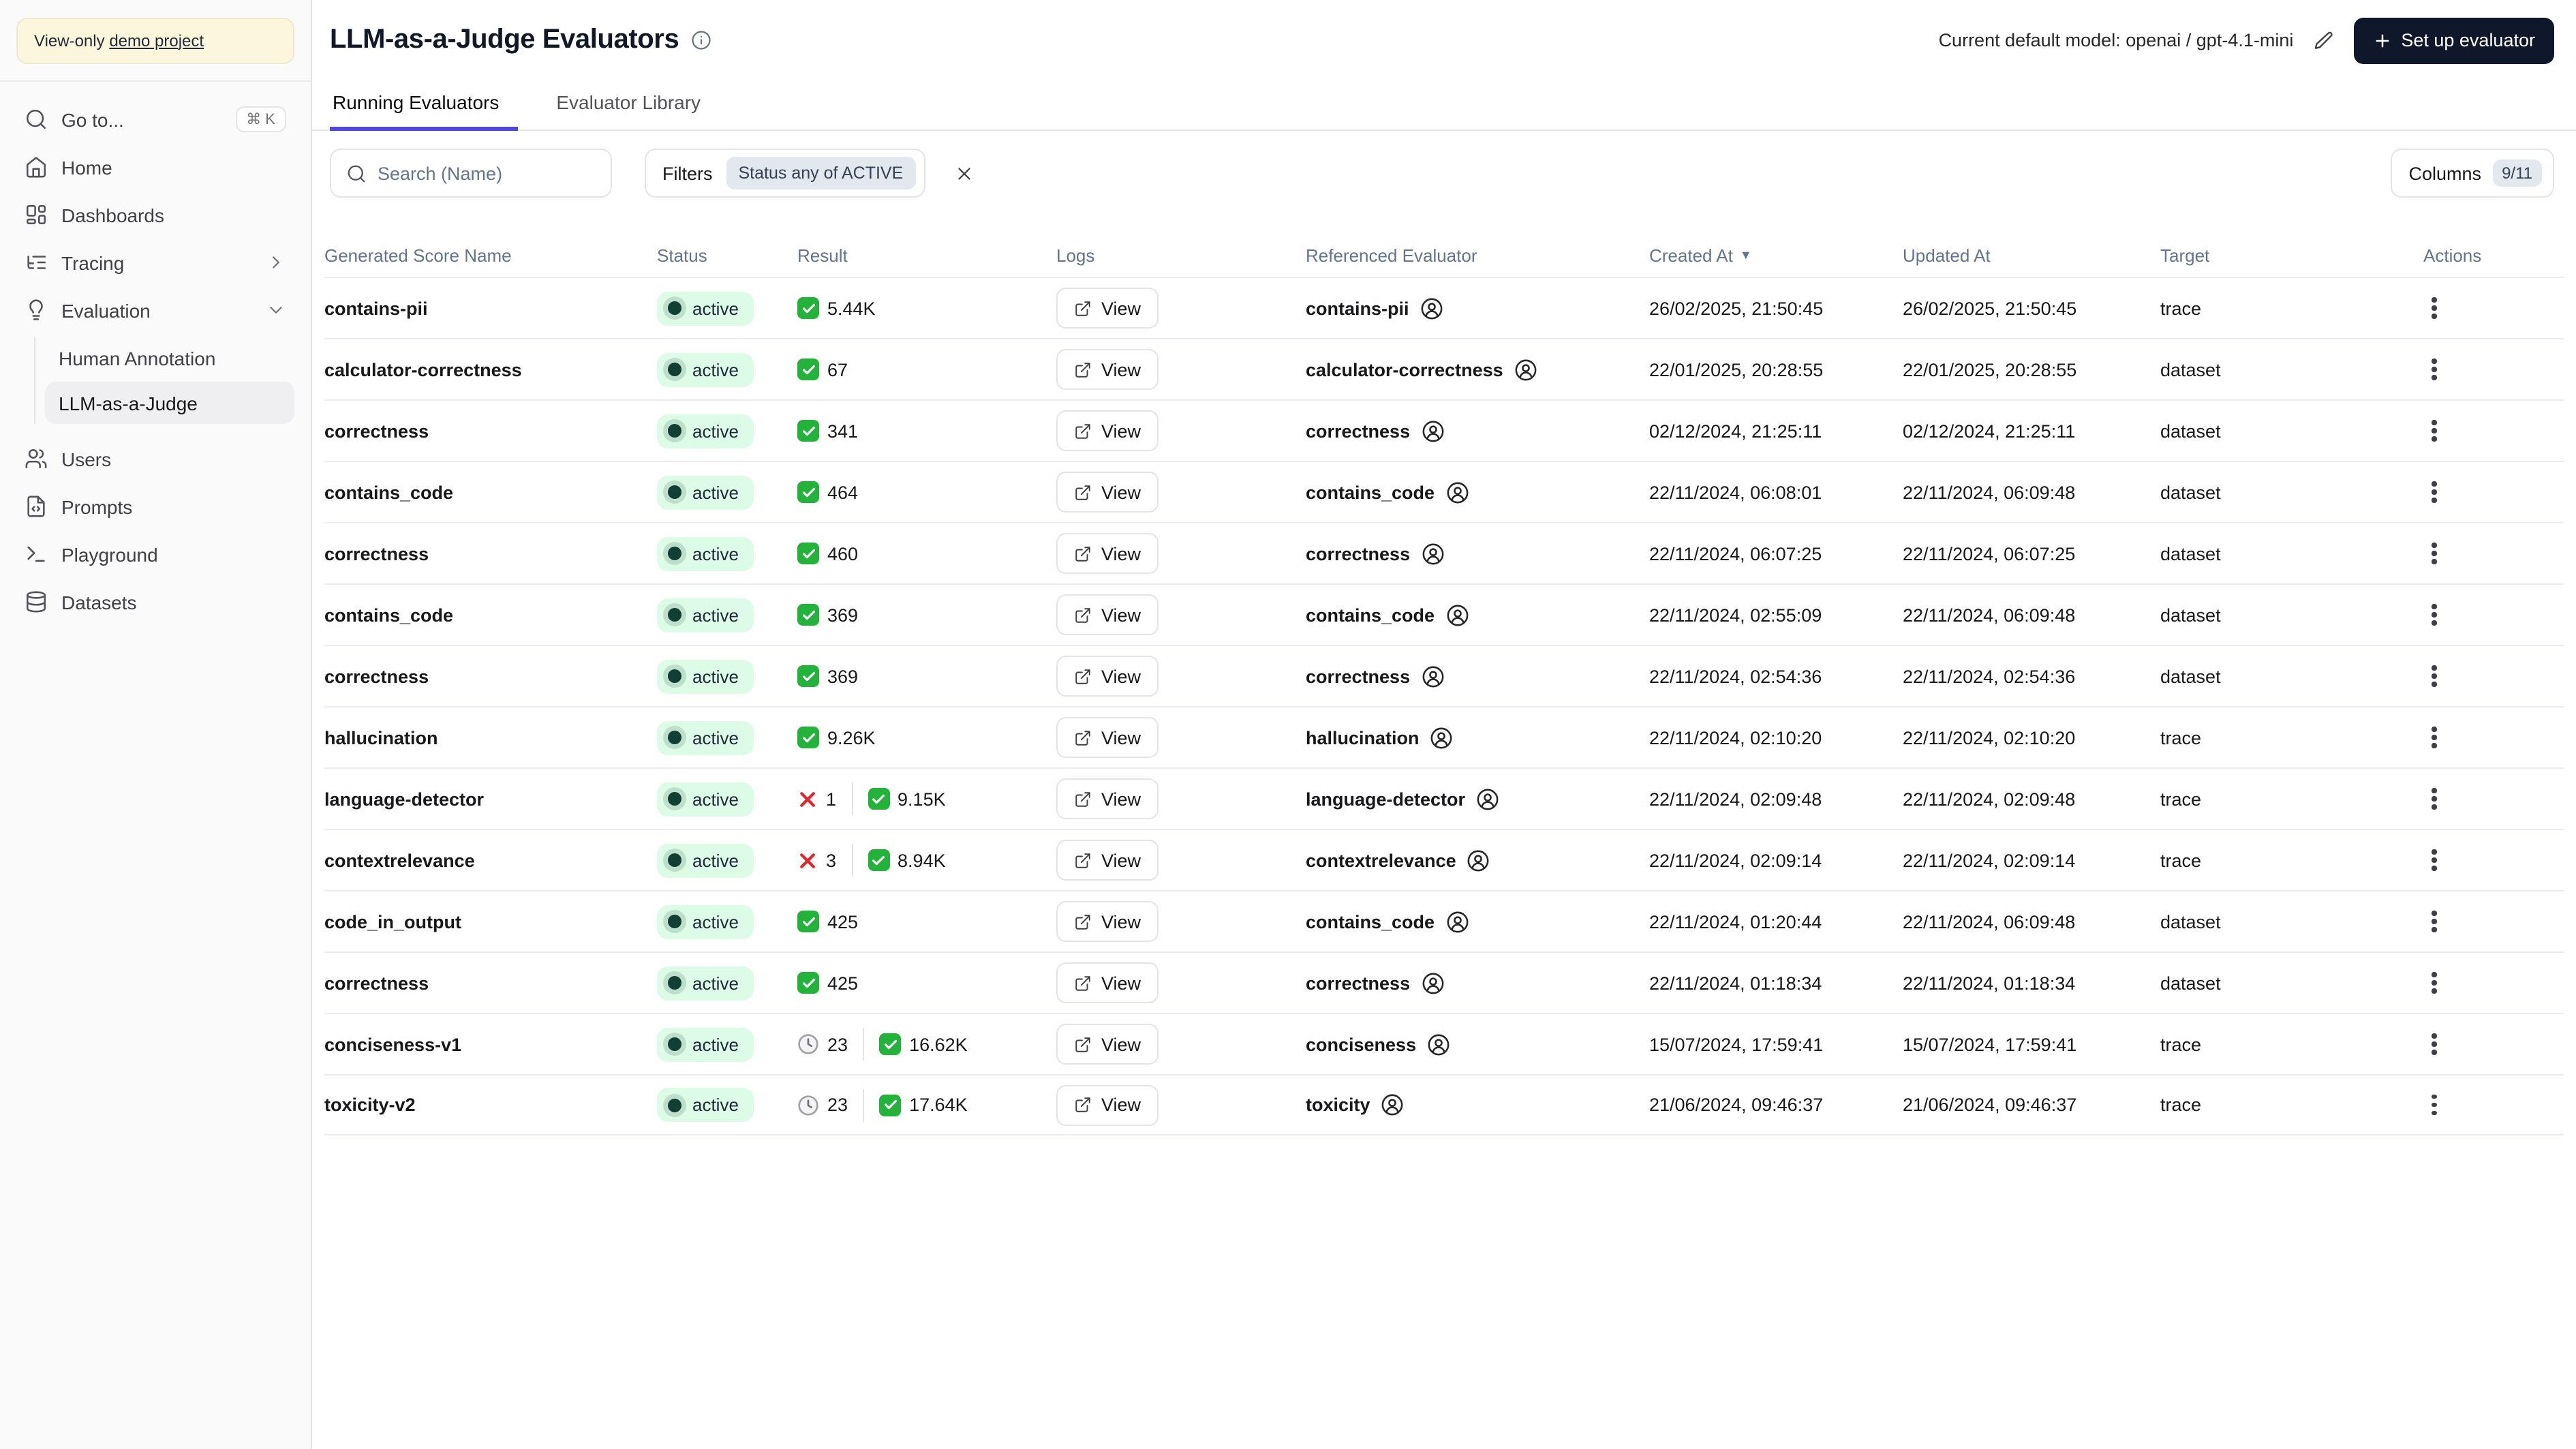  Describe the element at coordinates (155, 459) in the screenshot. I see `sidebar-item-users: Users` at that location.